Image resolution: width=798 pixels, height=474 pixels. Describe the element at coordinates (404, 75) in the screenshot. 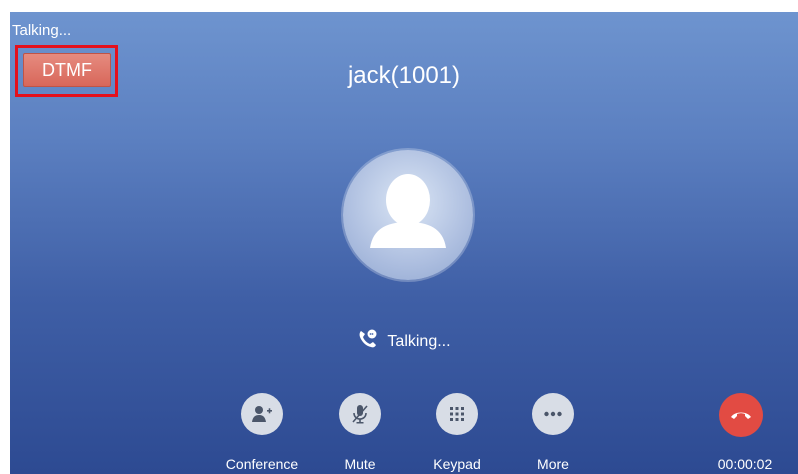

I see `caller-name: jack(1001)` at that location.